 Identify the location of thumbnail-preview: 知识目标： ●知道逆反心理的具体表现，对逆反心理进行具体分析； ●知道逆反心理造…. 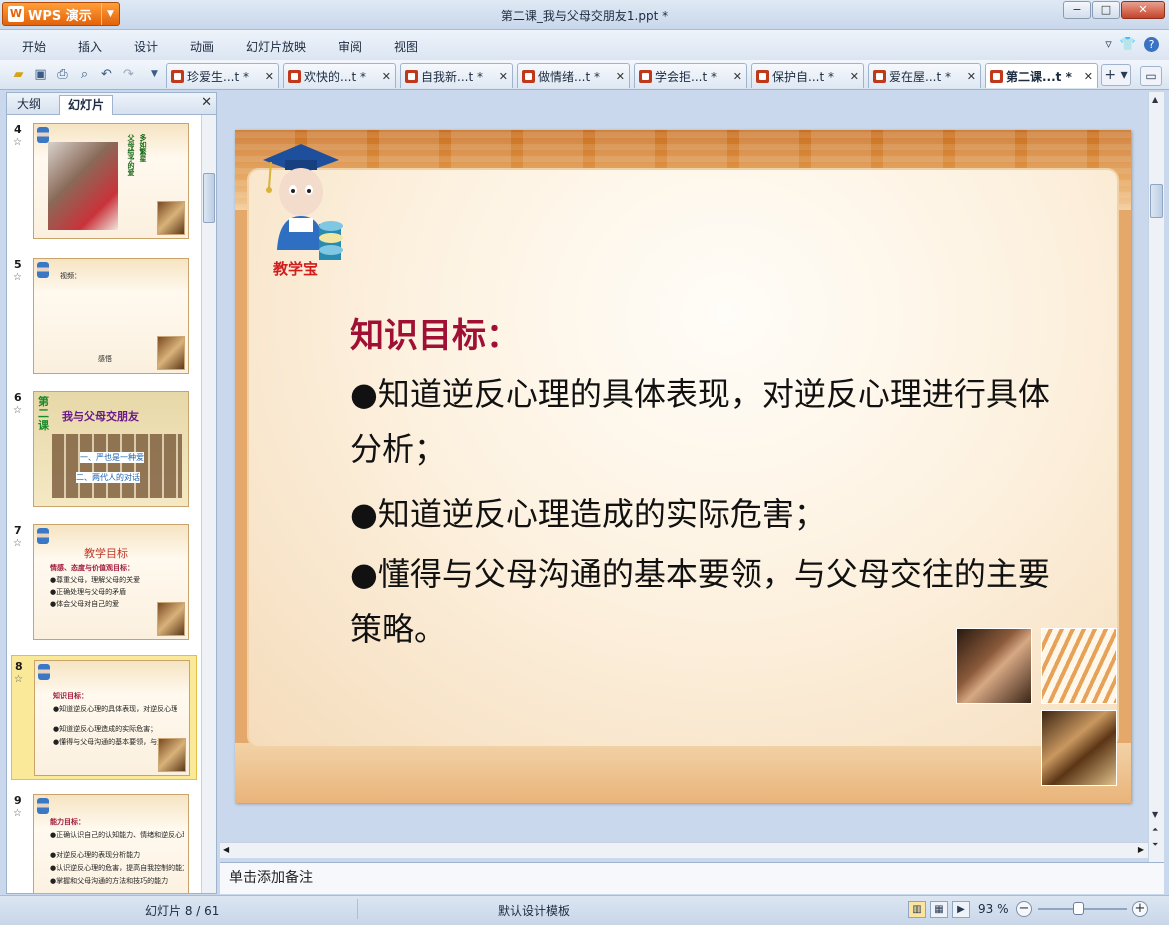
(112, 718).